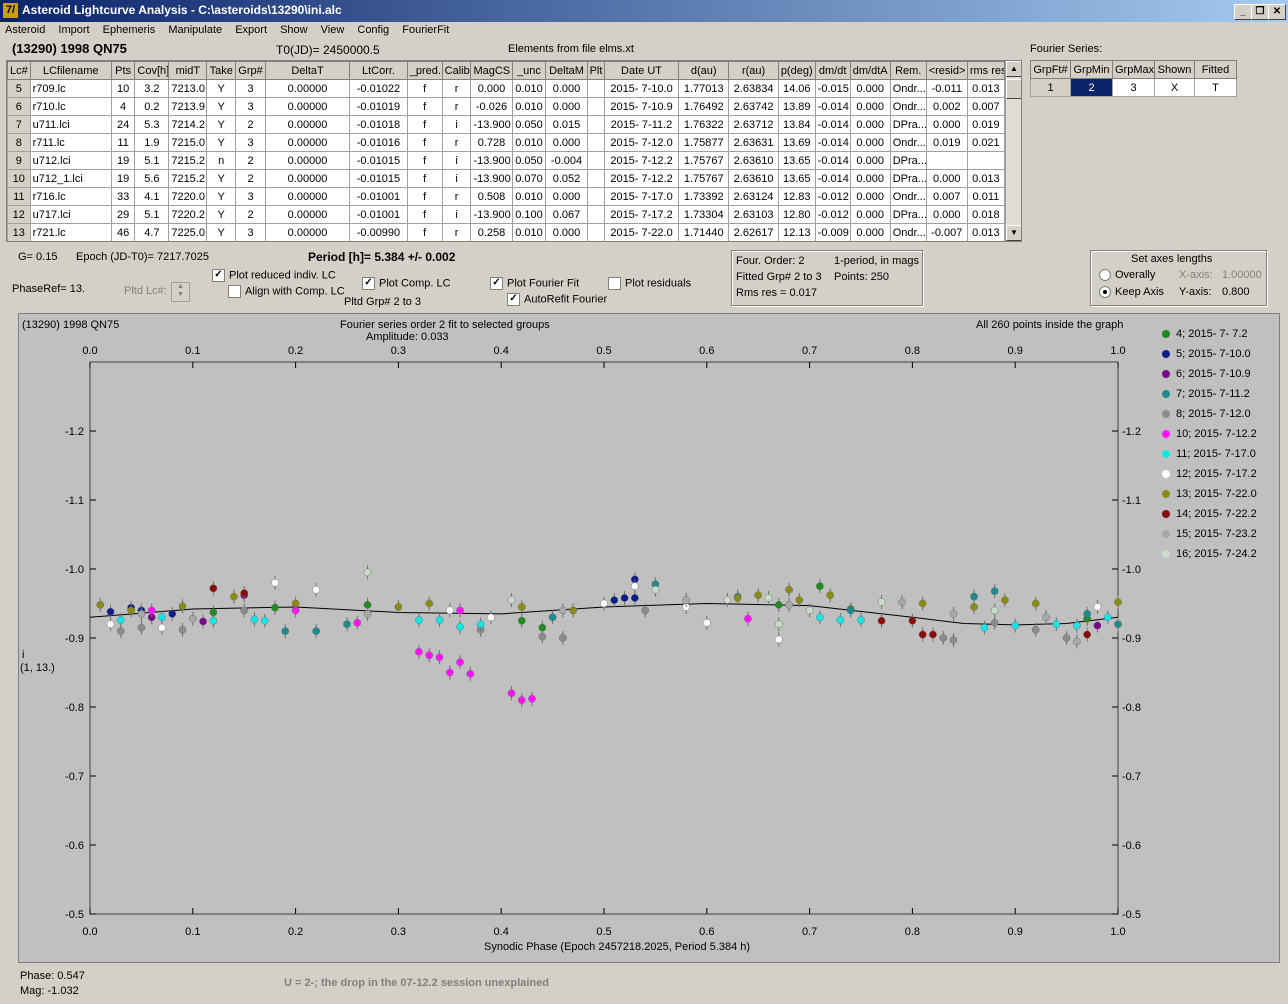 The height and width of the screenshot is (1004, 1288). What do you see at coordinates (295, 932) in the screenshot?
I see `x-tick-label: 0.2` at bounding box center [295, 932].